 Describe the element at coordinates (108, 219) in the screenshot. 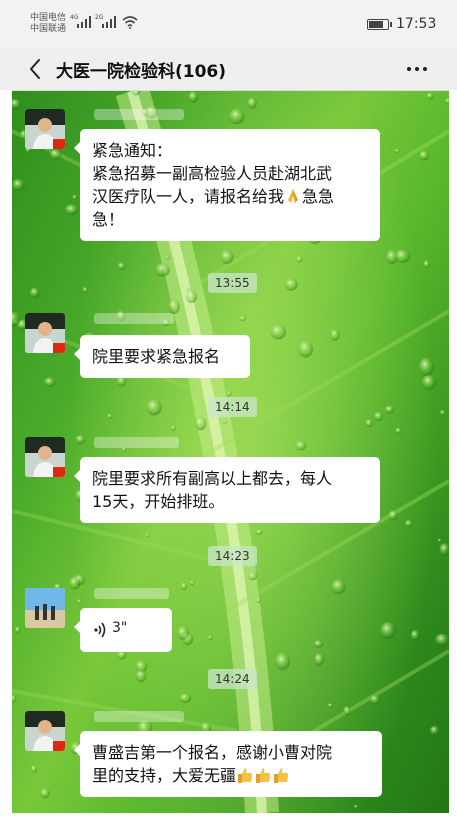

I see `message-line: 急！` at that location.